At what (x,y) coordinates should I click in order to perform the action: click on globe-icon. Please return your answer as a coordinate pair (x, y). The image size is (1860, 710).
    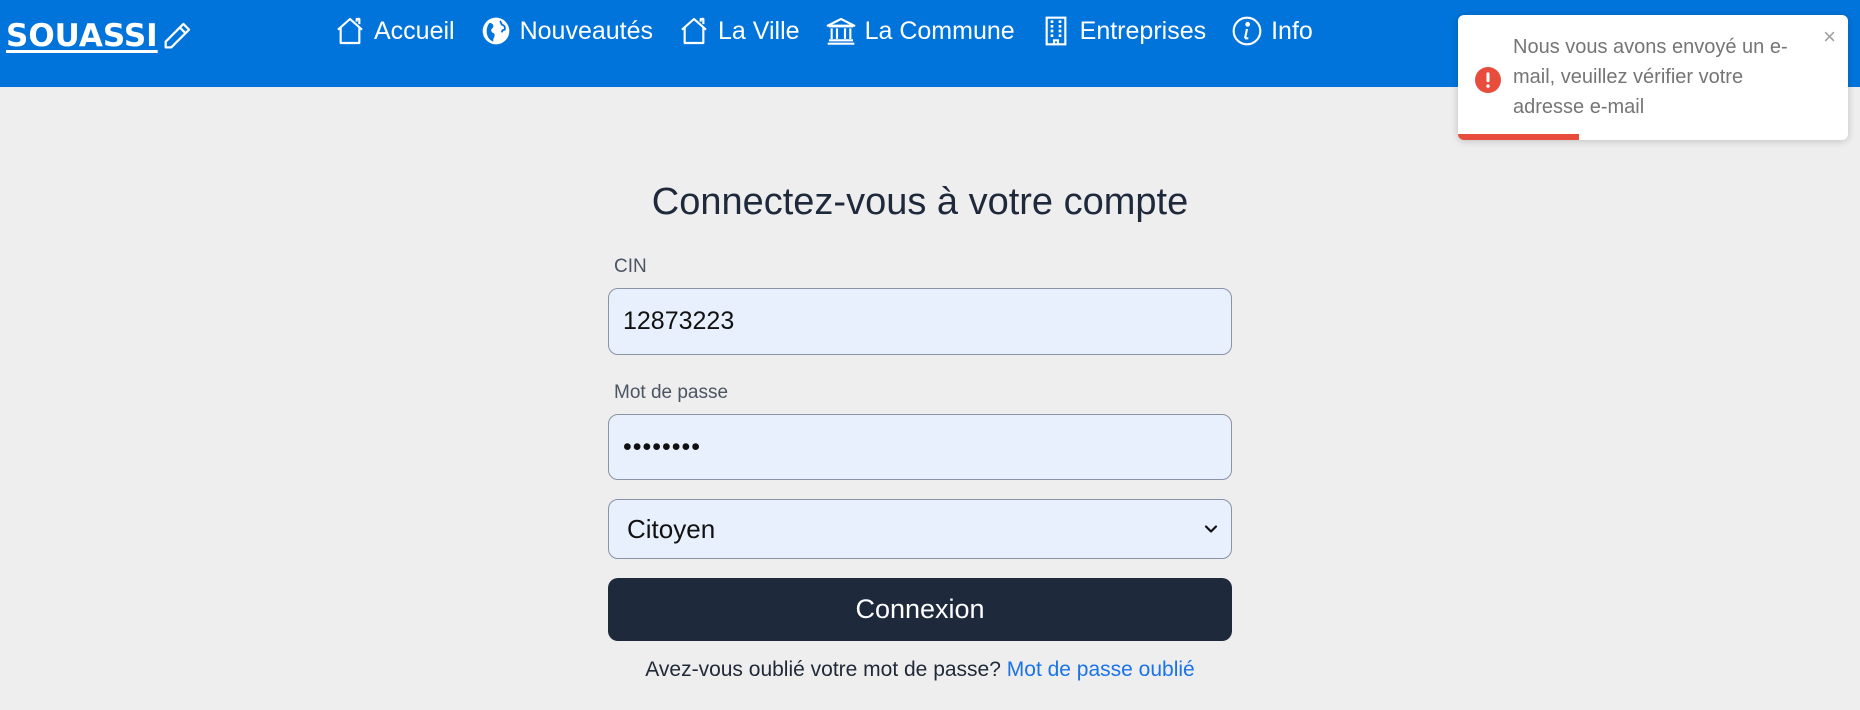
    Looking at the image, I should click on (496, 31).